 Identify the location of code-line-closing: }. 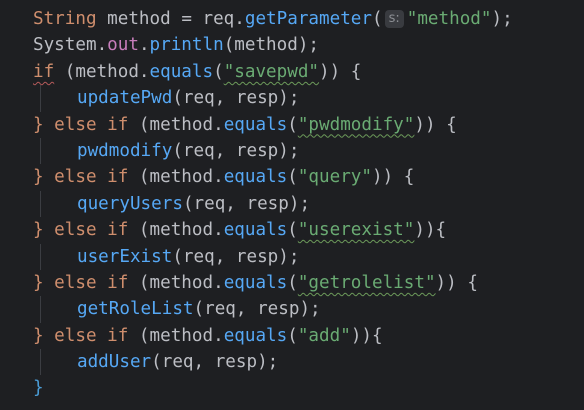
(292, 388).